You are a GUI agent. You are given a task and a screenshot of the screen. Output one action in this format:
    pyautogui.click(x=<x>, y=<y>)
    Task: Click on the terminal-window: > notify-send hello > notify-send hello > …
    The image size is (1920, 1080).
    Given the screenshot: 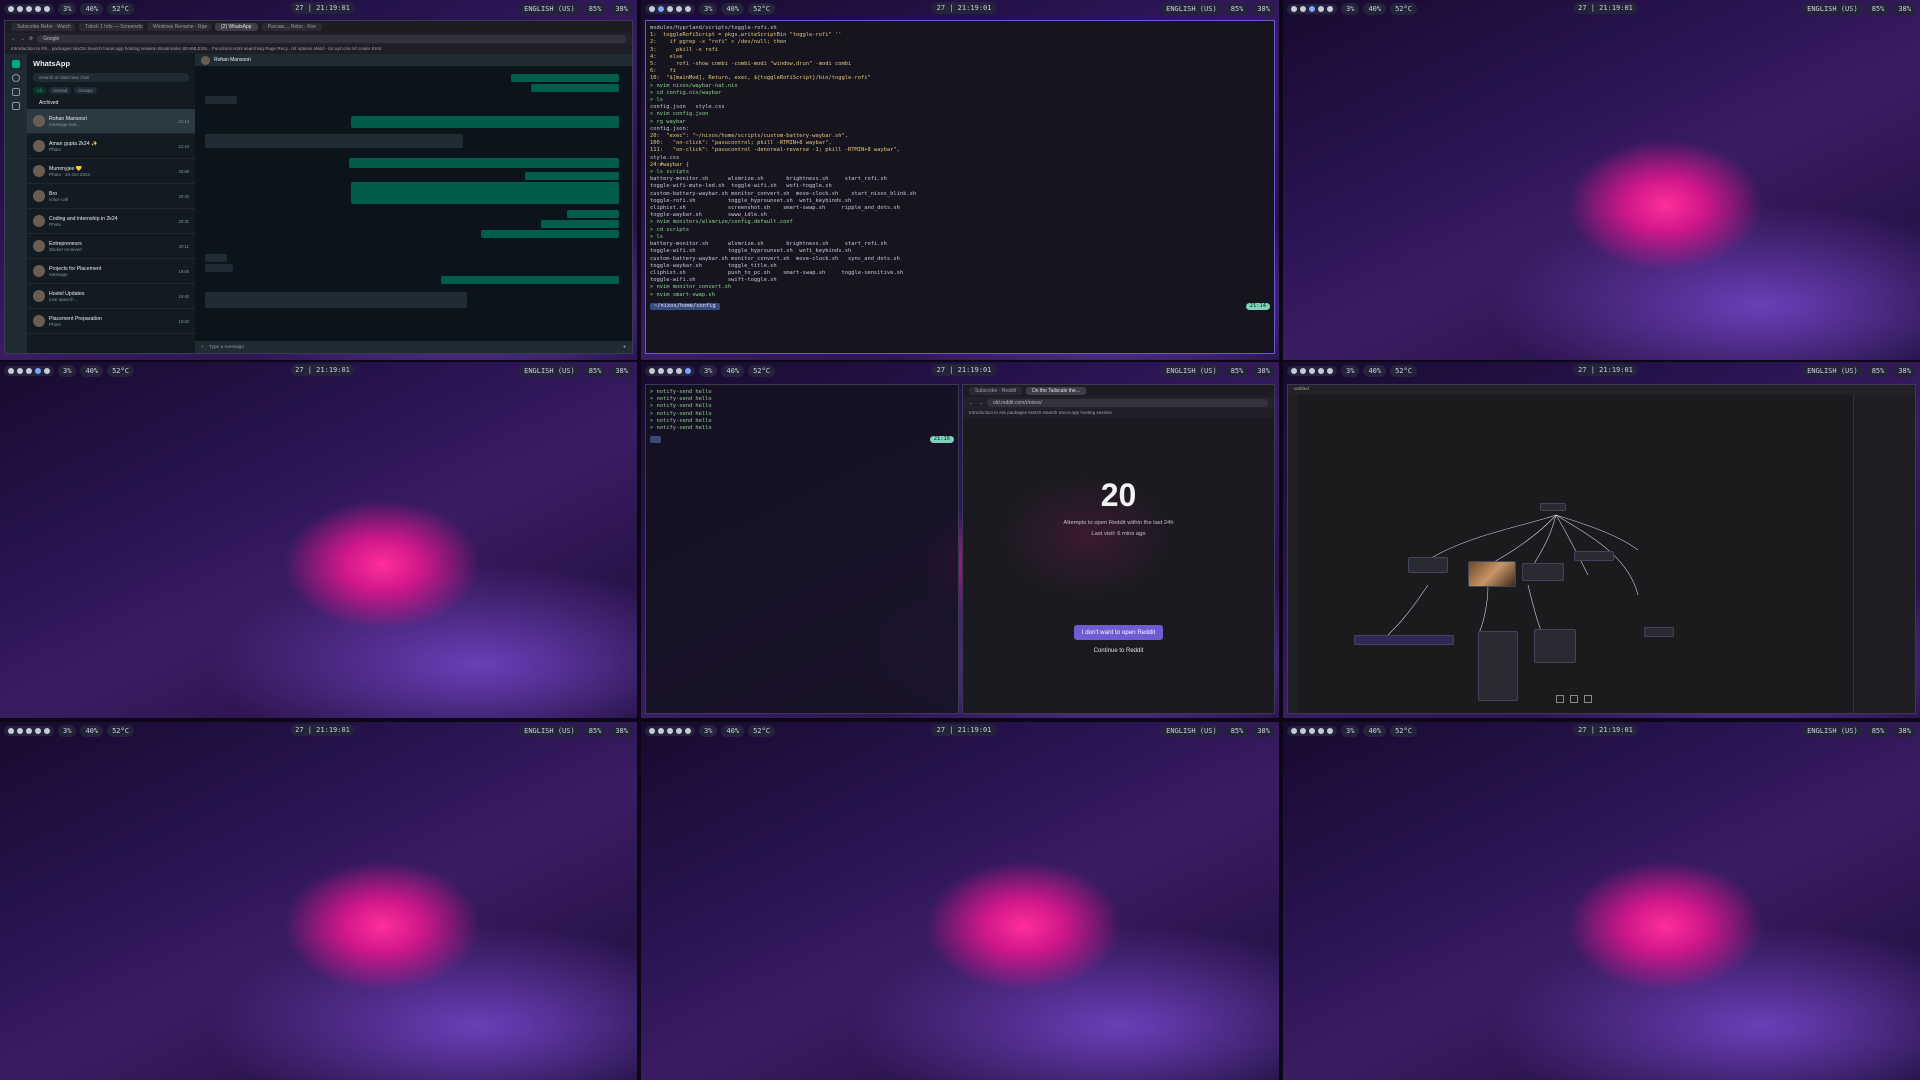 What is the action you would take?
    pyautogui.click(x=802, y=549)
    